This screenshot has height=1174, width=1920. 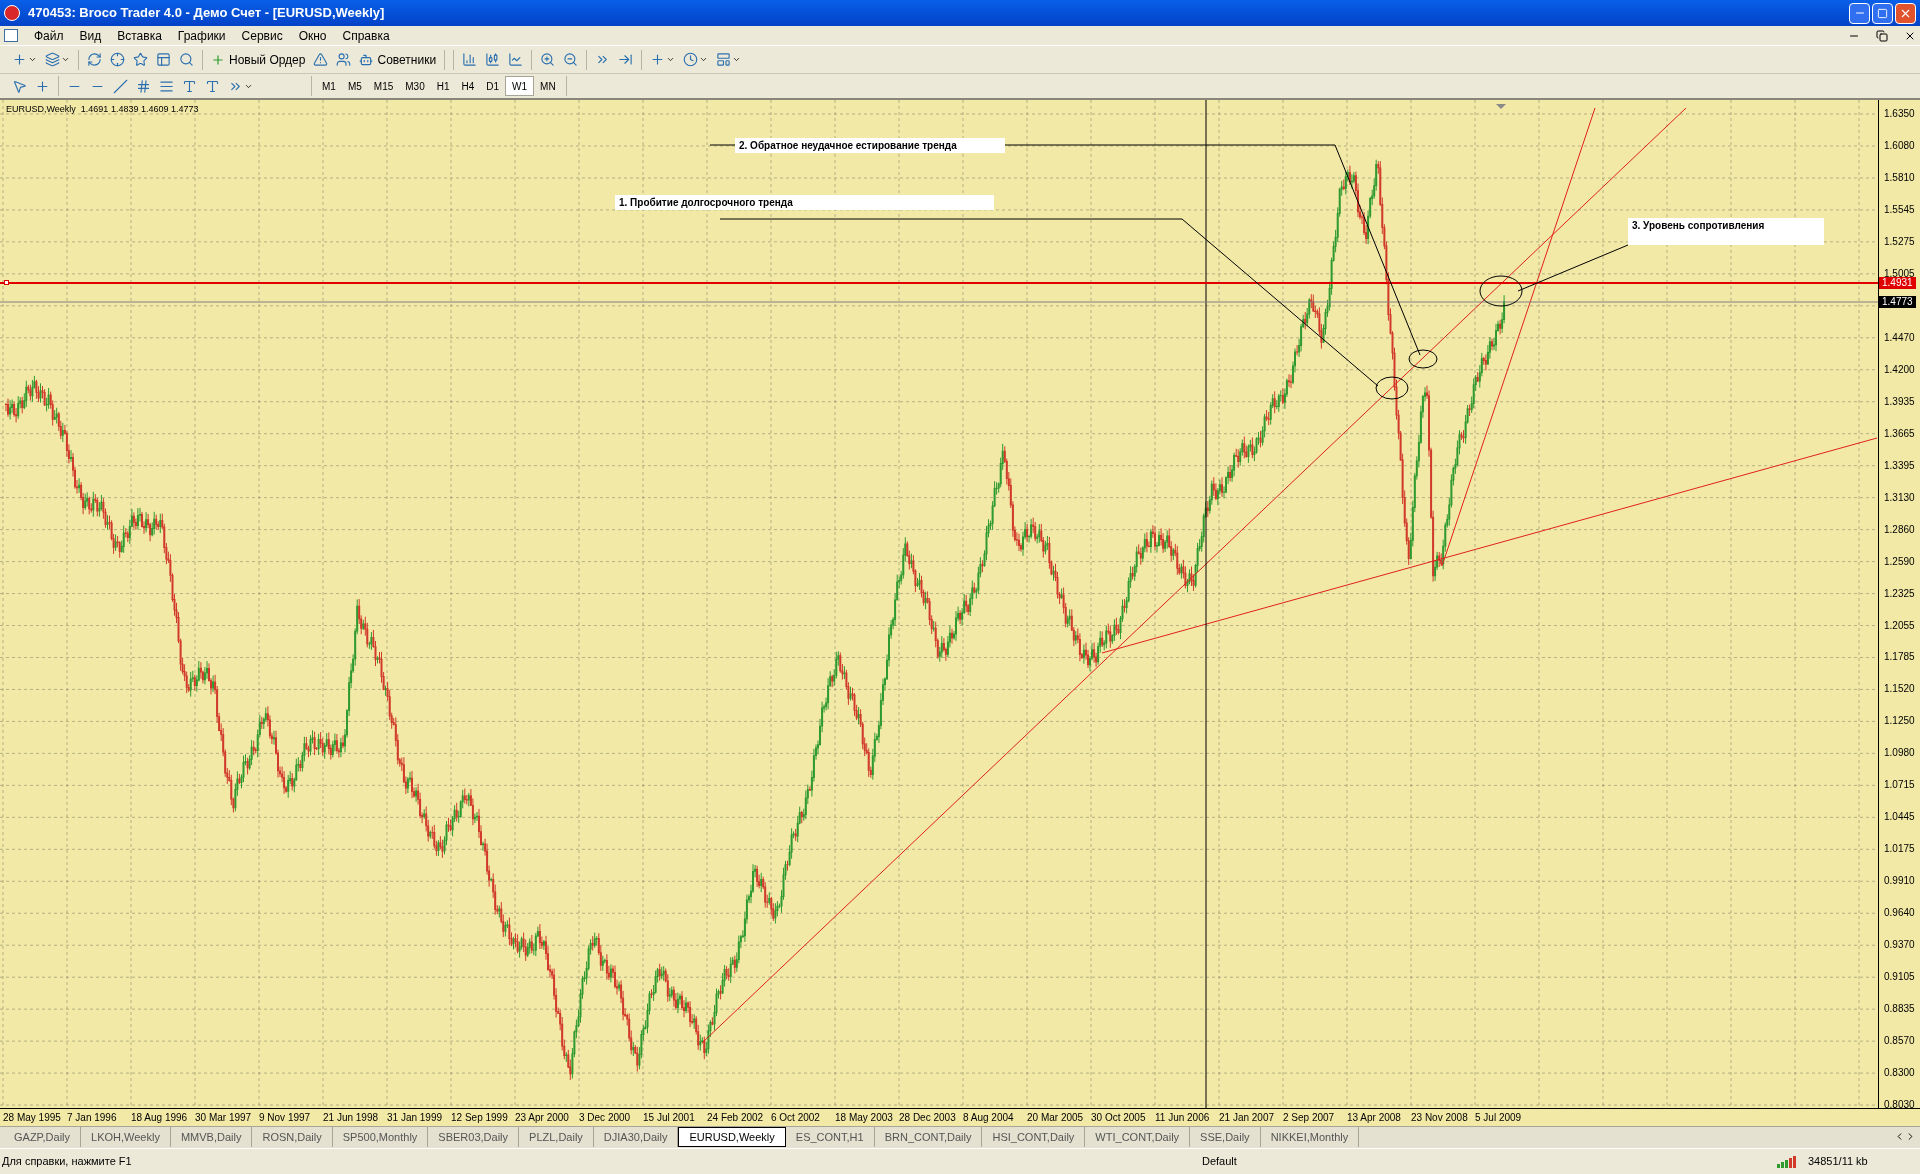 I want to click on shift-marker-icon, so click(x=1501, y=106).